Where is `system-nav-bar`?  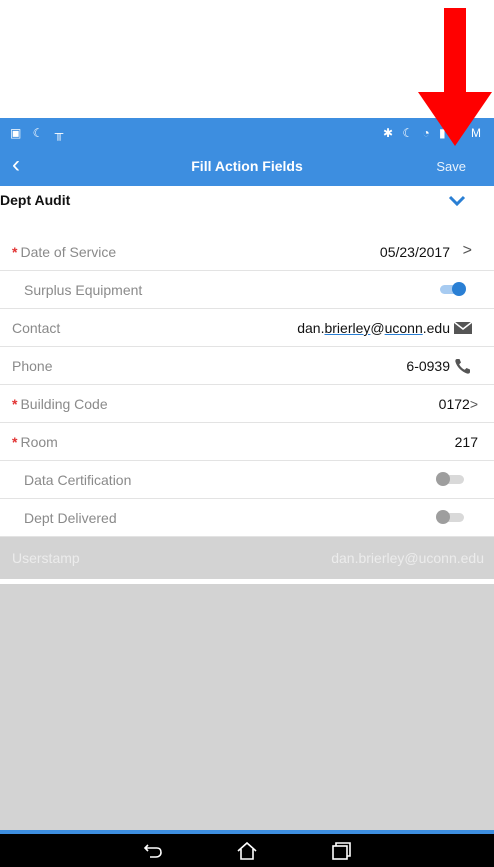
system-nav-bar is located at coordinates (247, 850).